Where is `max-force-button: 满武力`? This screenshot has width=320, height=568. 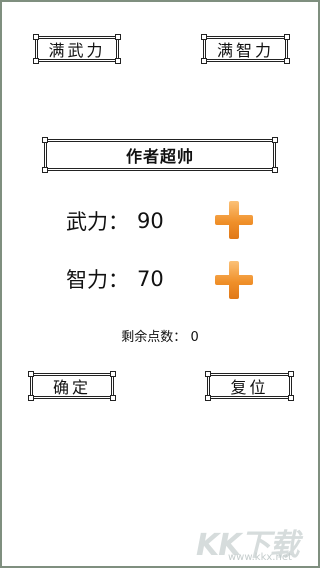 max-force-button: 满武力 is located at coordinates (77, 49).